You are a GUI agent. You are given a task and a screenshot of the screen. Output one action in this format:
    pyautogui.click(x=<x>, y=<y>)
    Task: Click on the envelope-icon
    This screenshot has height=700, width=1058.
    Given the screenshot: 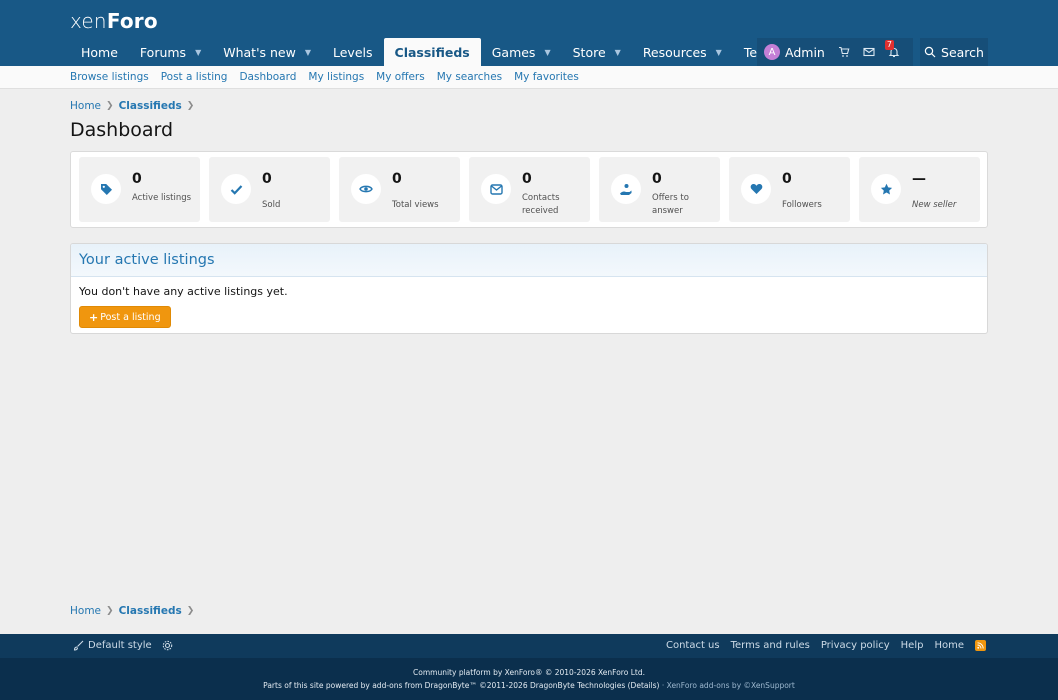 What is the action you would take?
    pyautogui.click(x=496, y=189)
    